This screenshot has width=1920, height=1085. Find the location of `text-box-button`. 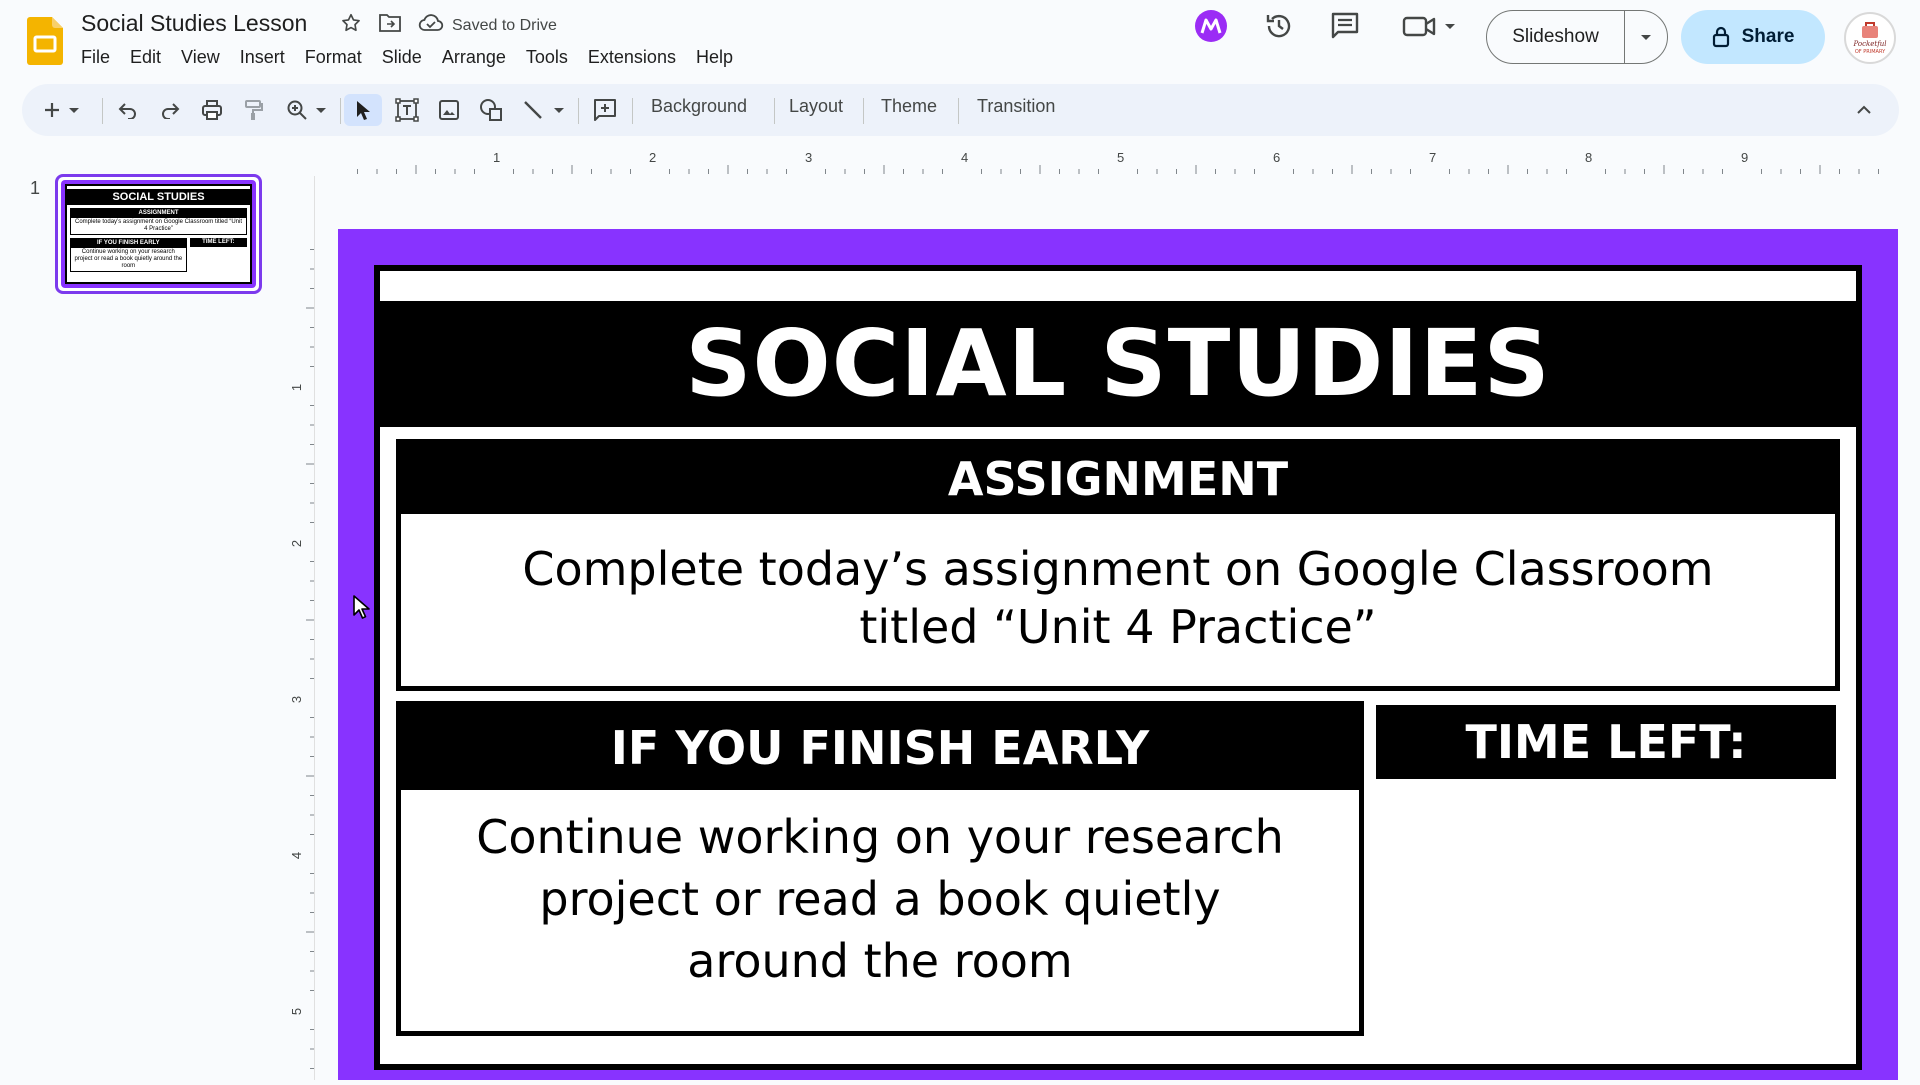

text-box-button is located at coordinates (407, 110).